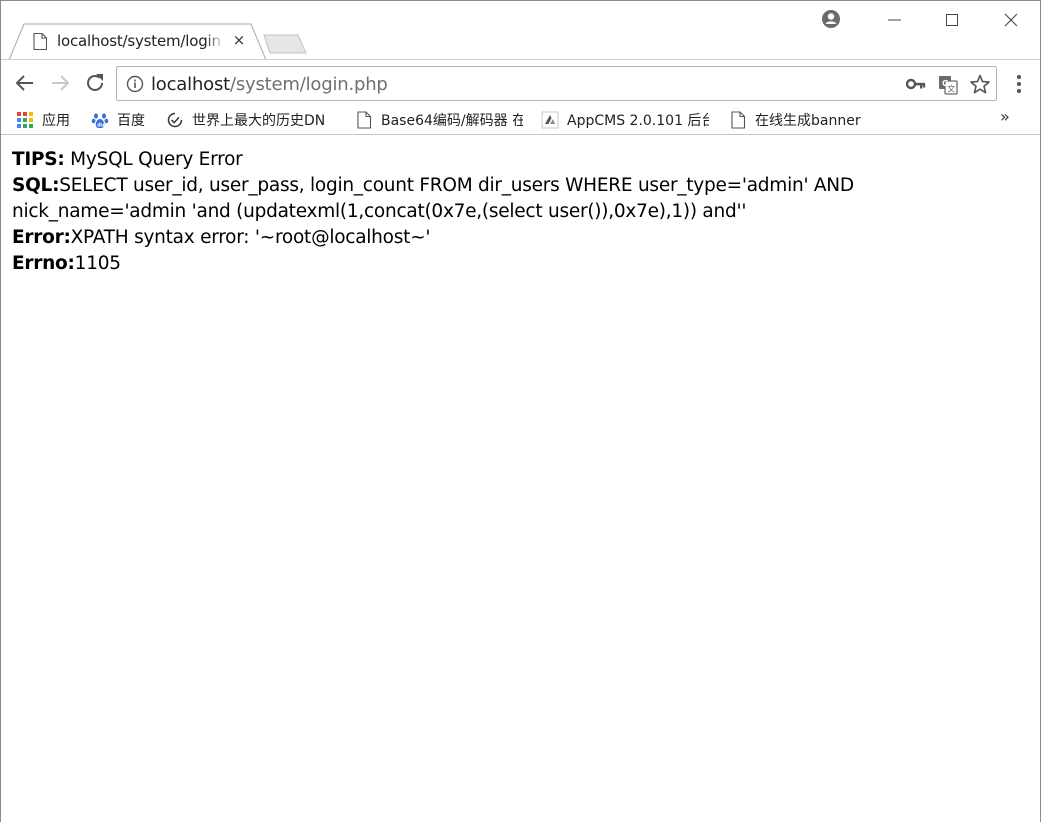 This screenshot has width=1041, height=822. I want to click on baidu-paw-icon: du, so click(100, 121).